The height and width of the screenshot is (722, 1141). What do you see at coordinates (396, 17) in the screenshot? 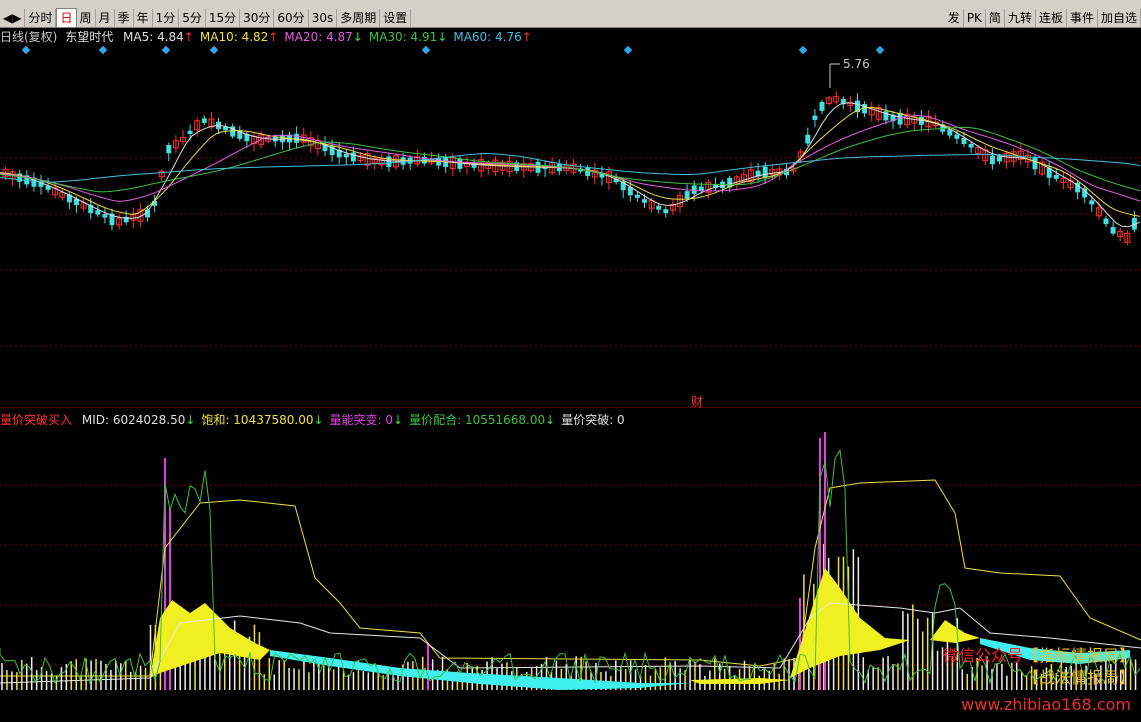
I see `period-button: 设置` at bounding box center [396, 17].